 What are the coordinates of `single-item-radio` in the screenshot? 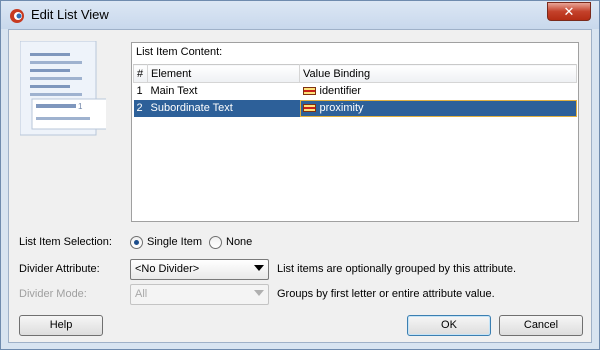 It's located at (136, 242).